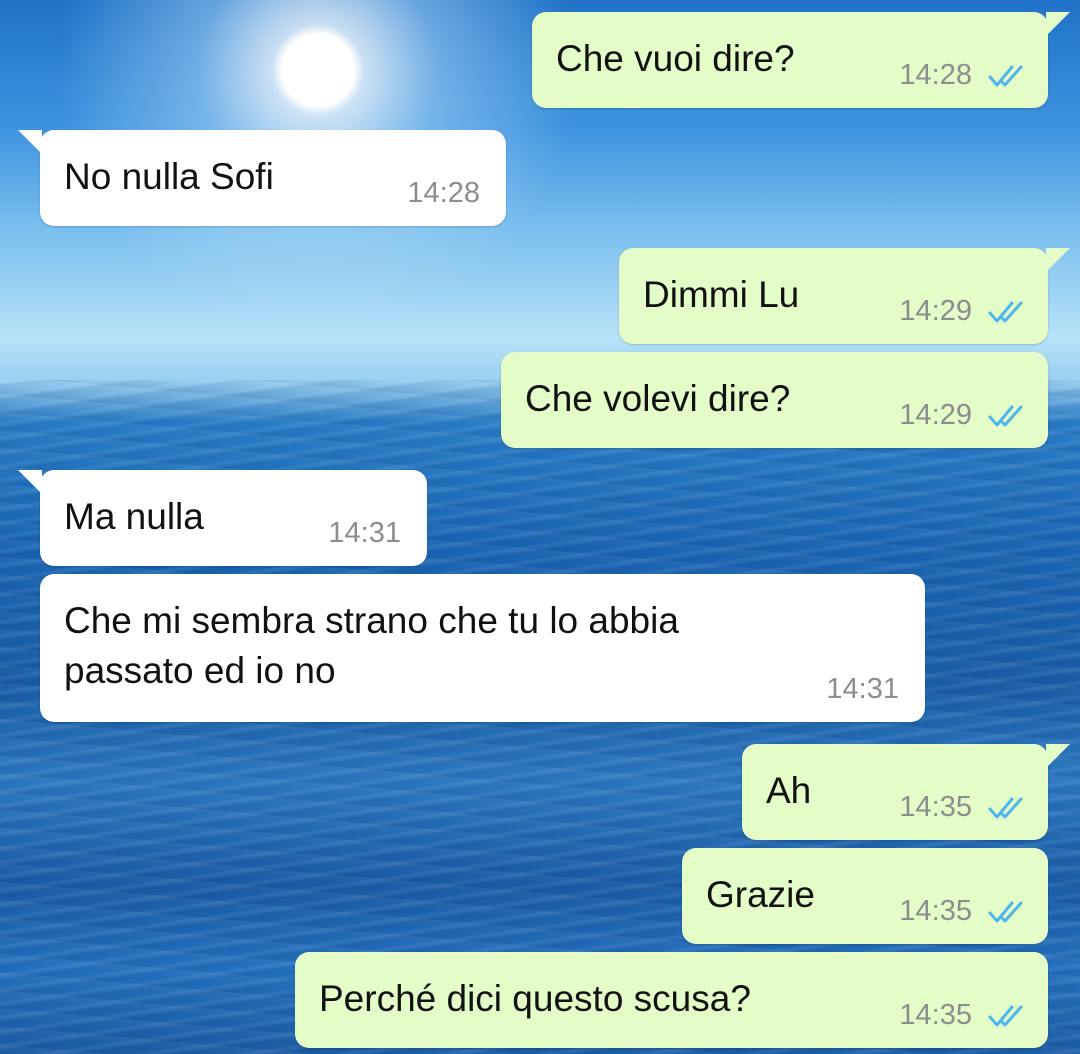 The width and height of the screenshot is (1080, 1054). I want to click on message-text: Grazie, so click(760, 894).